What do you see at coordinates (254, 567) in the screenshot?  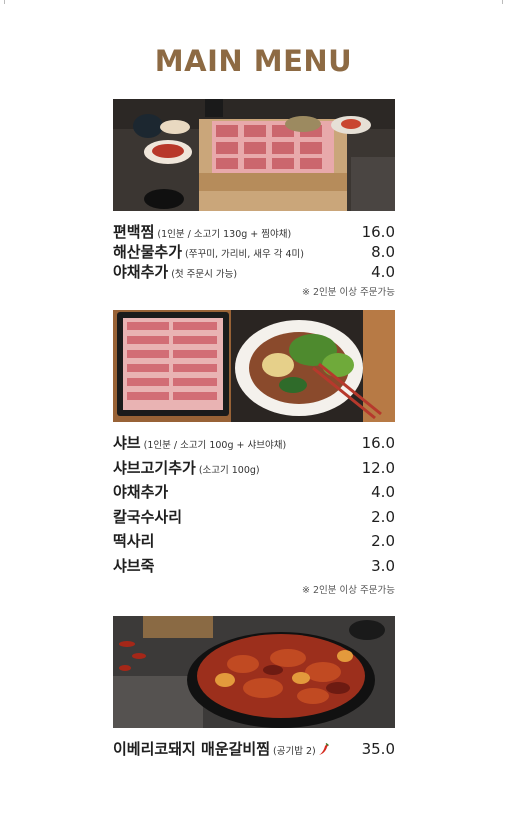 I see `menu-item: 샤브죽 3.0` at bounding box center [254, 567].